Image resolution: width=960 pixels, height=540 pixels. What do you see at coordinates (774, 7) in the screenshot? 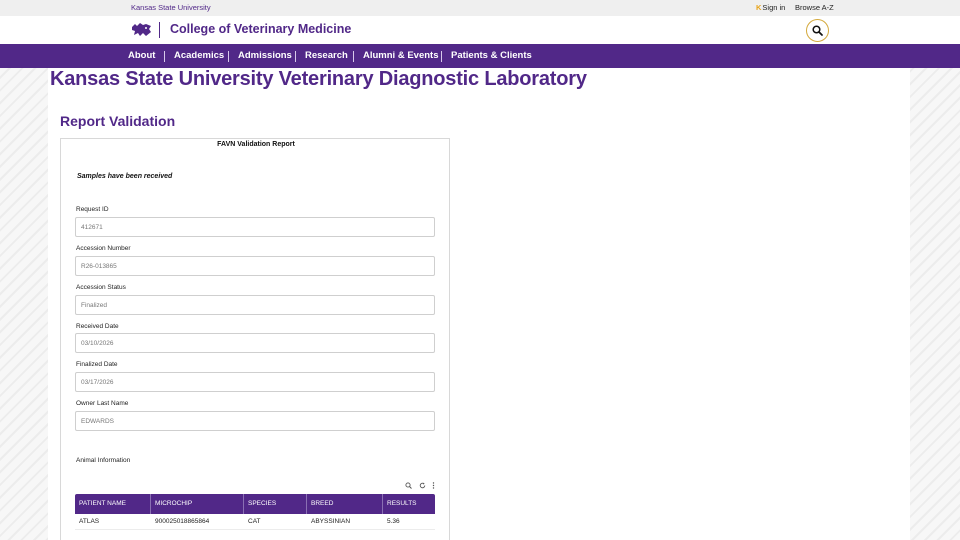
I see `sign-in-label: Sign in` at bounding box center [774, 7].